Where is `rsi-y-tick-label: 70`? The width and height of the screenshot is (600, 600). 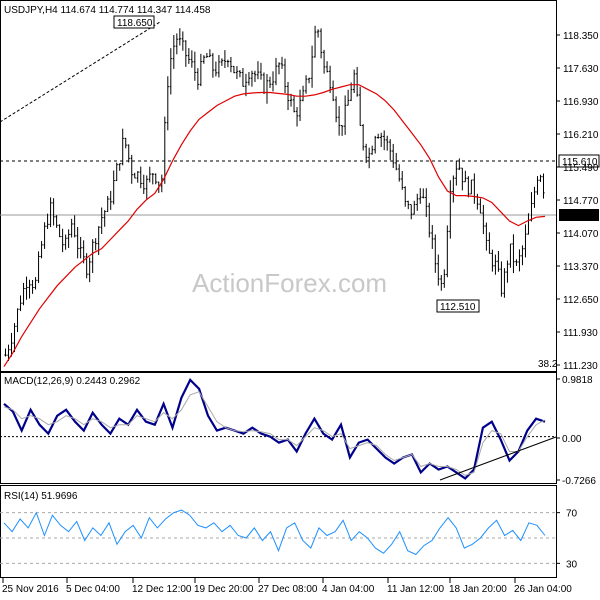
rsi-y-tick-label: 70 is located at coordinates (572, 514).